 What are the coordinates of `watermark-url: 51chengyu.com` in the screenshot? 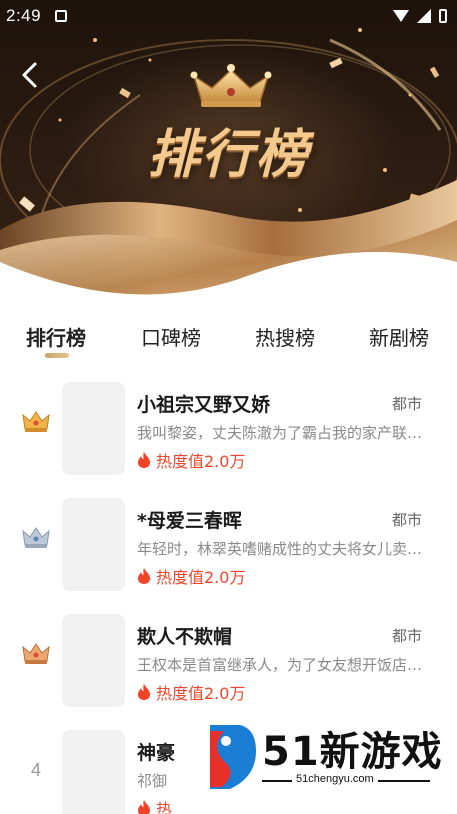 It's located at (335, 779).